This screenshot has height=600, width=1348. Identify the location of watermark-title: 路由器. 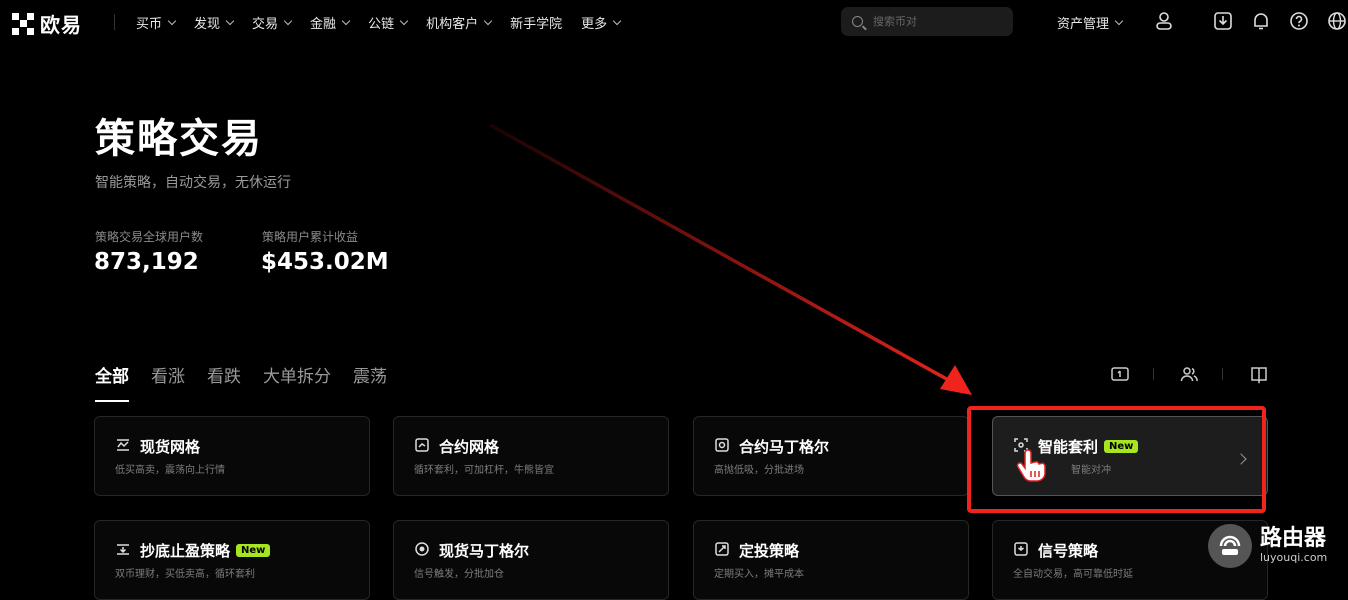
(1293, 538).